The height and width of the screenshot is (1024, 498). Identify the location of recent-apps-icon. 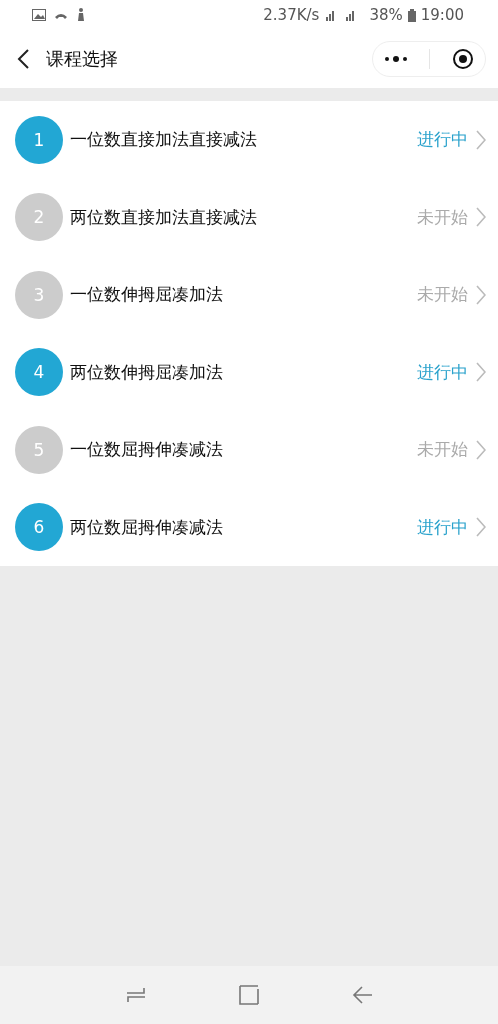
(136, 995).